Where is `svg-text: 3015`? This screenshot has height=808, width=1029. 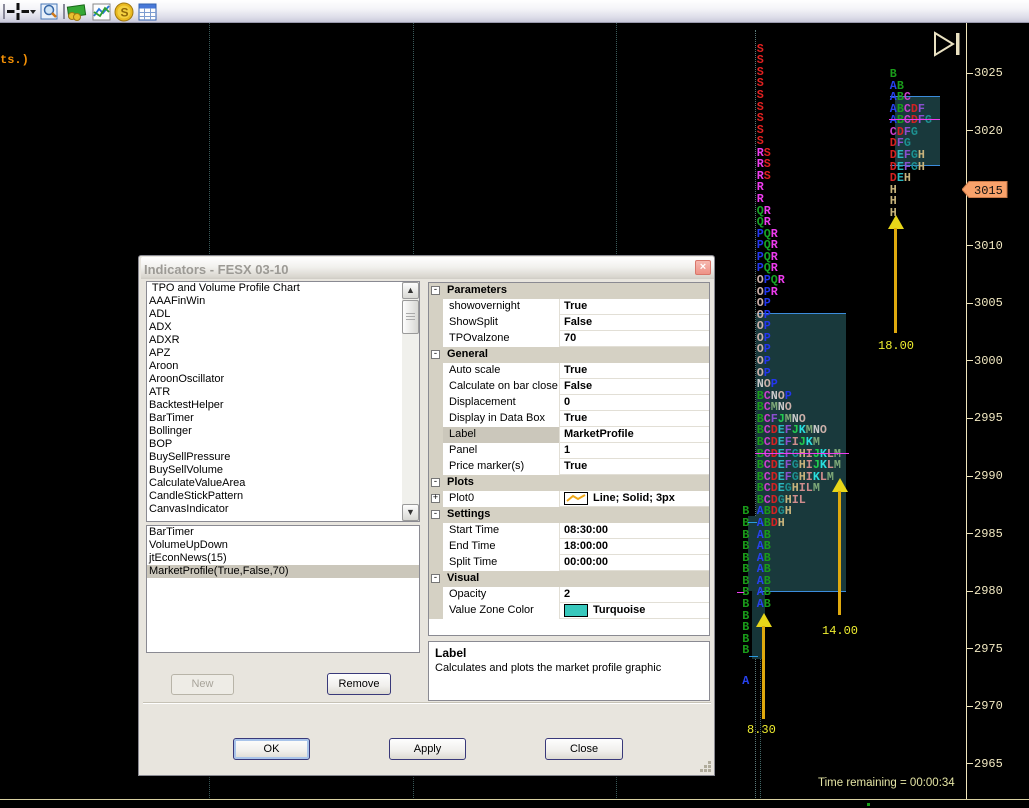
svg-text: 3015 is located at coordinates (988, 191).